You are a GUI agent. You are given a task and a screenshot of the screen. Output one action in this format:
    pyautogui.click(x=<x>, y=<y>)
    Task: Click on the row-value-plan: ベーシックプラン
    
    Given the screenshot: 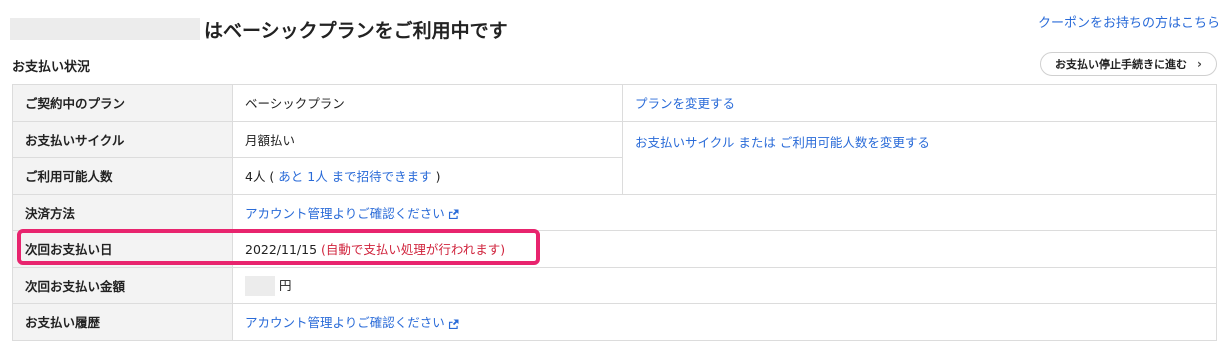 What is the action you would take?
    pyautogui.click(x=427, y=103)
    